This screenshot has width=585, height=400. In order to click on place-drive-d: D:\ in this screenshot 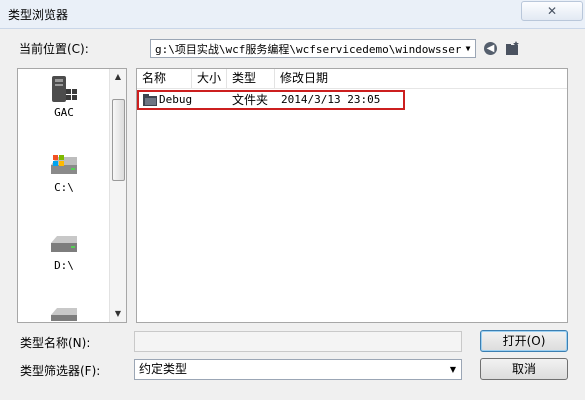, I will do `click(64, 252)`.